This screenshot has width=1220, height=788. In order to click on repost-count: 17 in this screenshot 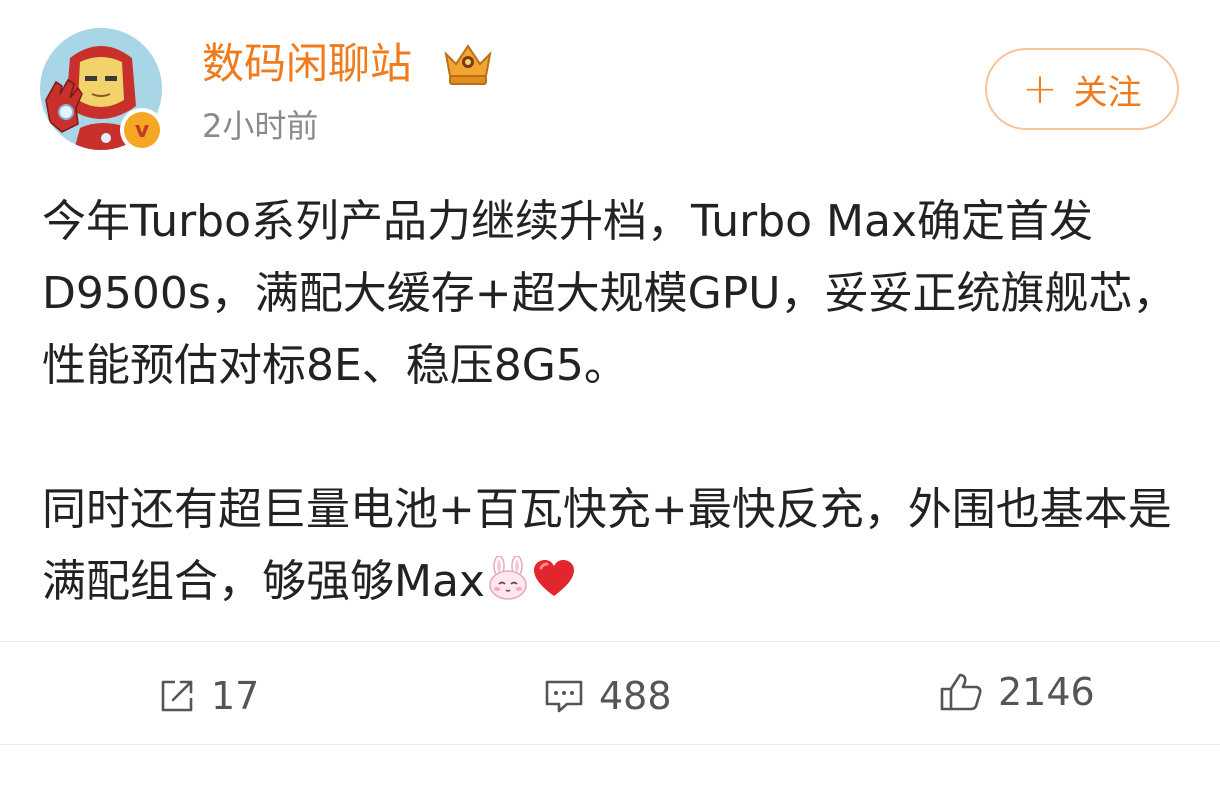, I will do `click(235, 696)`.